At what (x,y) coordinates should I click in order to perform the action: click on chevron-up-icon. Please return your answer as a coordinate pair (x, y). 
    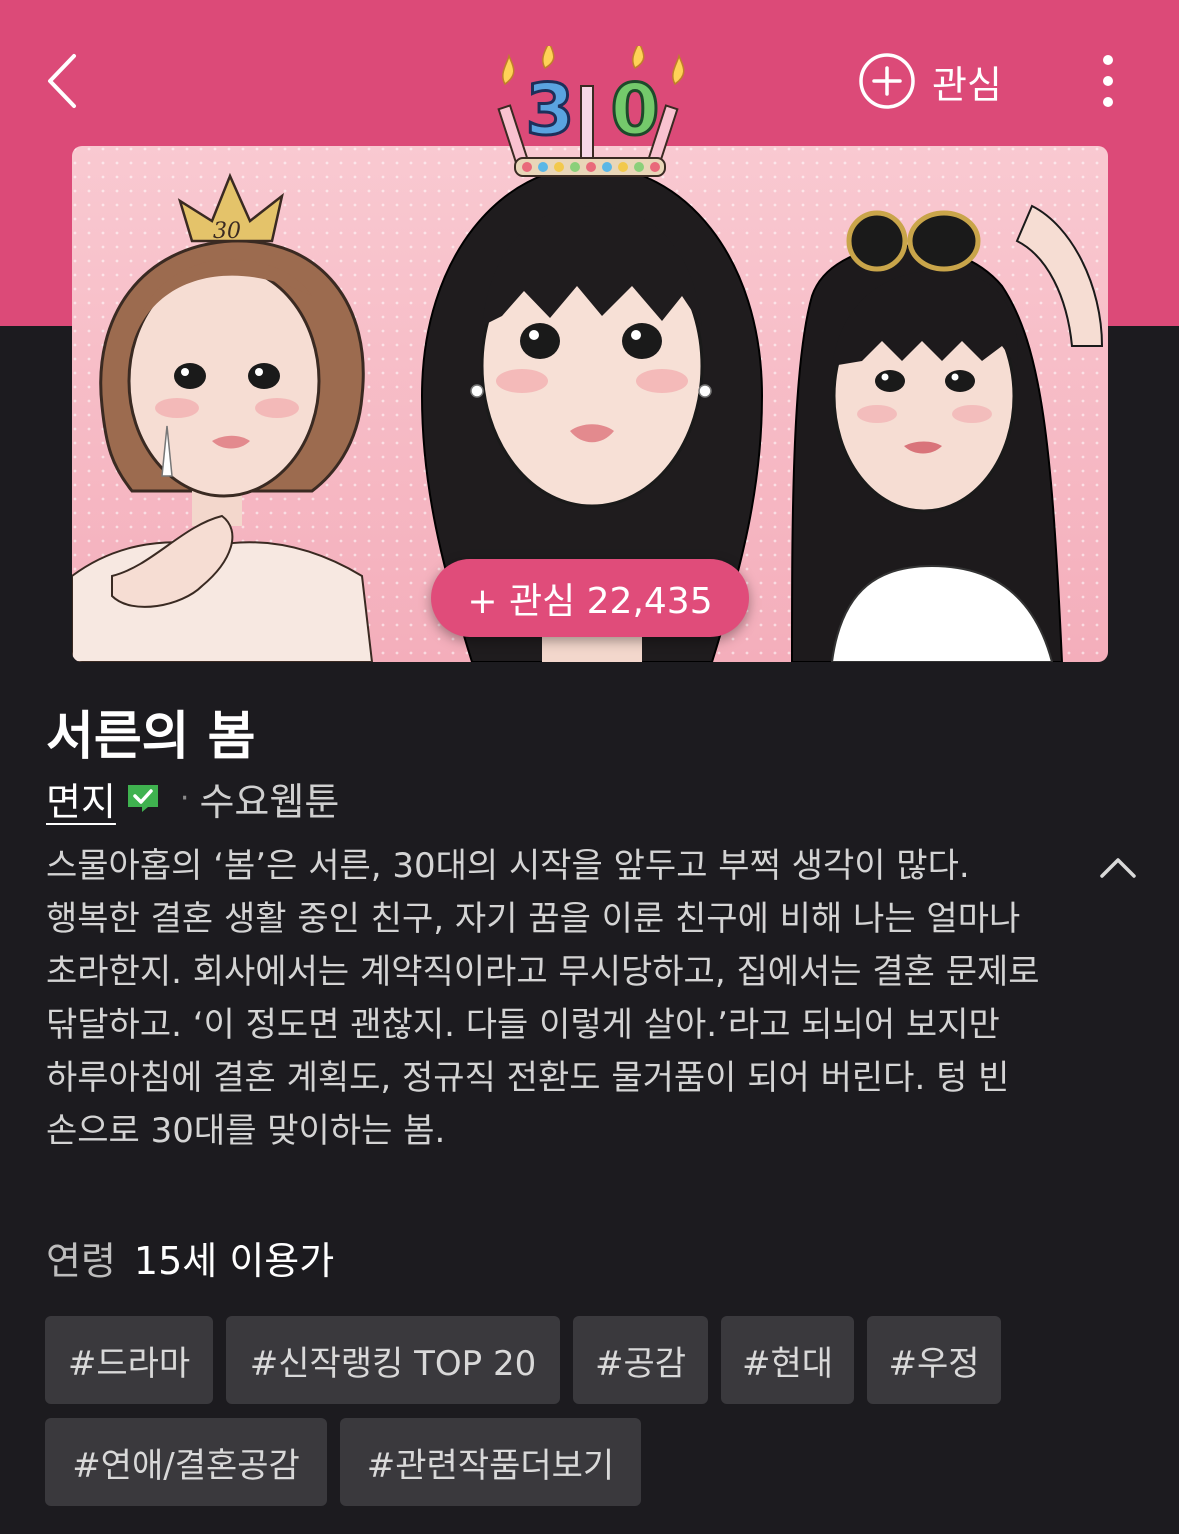
    Looking at the image, I should click on (1118, 868).